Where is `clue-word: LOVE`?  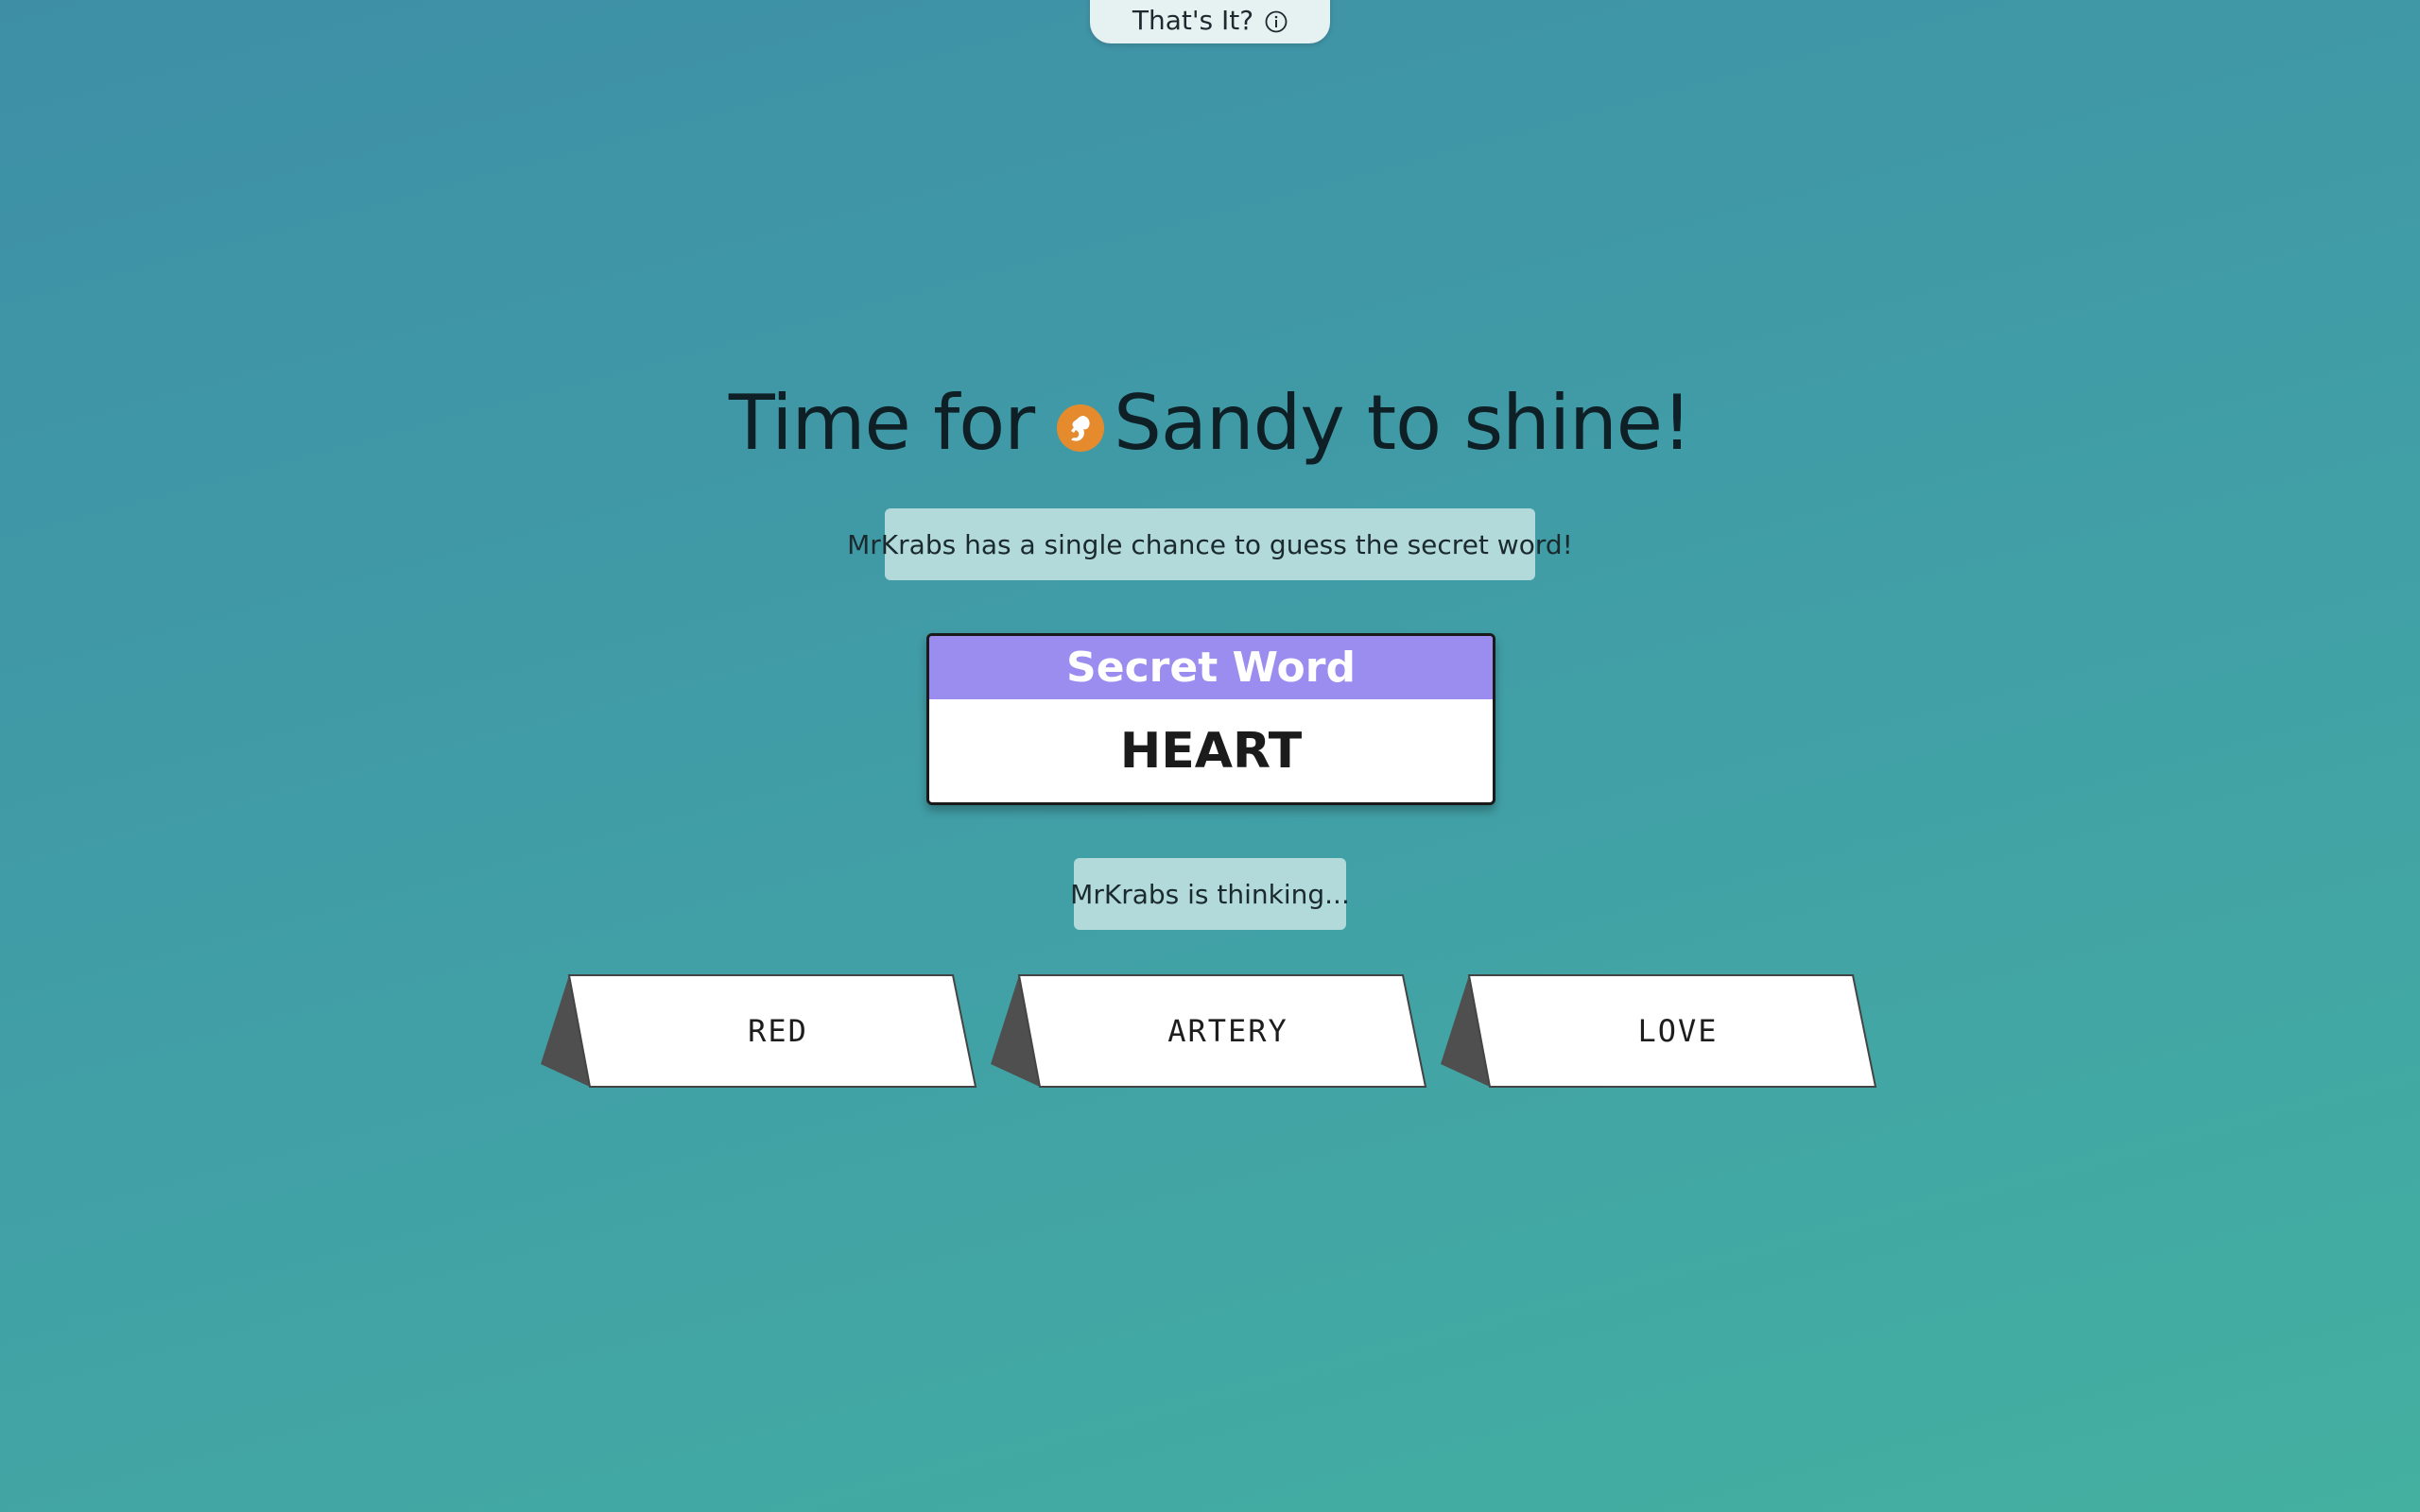
clue-word: LOVE is located at coordinates (1678, 1031).